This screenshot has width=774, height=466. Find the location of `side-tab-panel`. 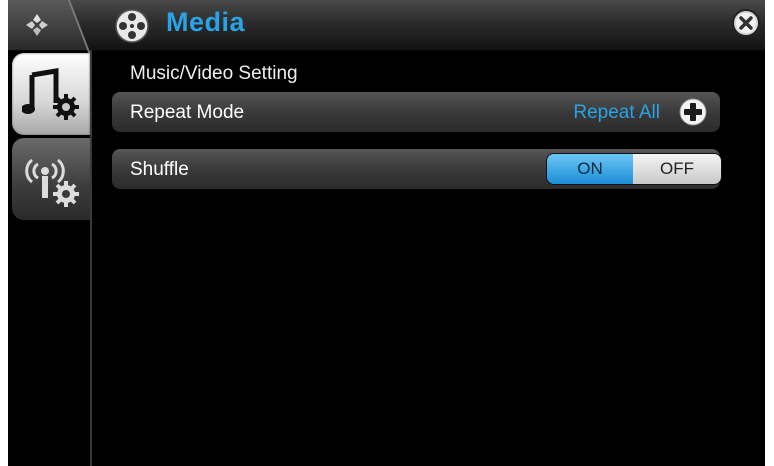

side-tab-panel is located at coordinates (50, 258).